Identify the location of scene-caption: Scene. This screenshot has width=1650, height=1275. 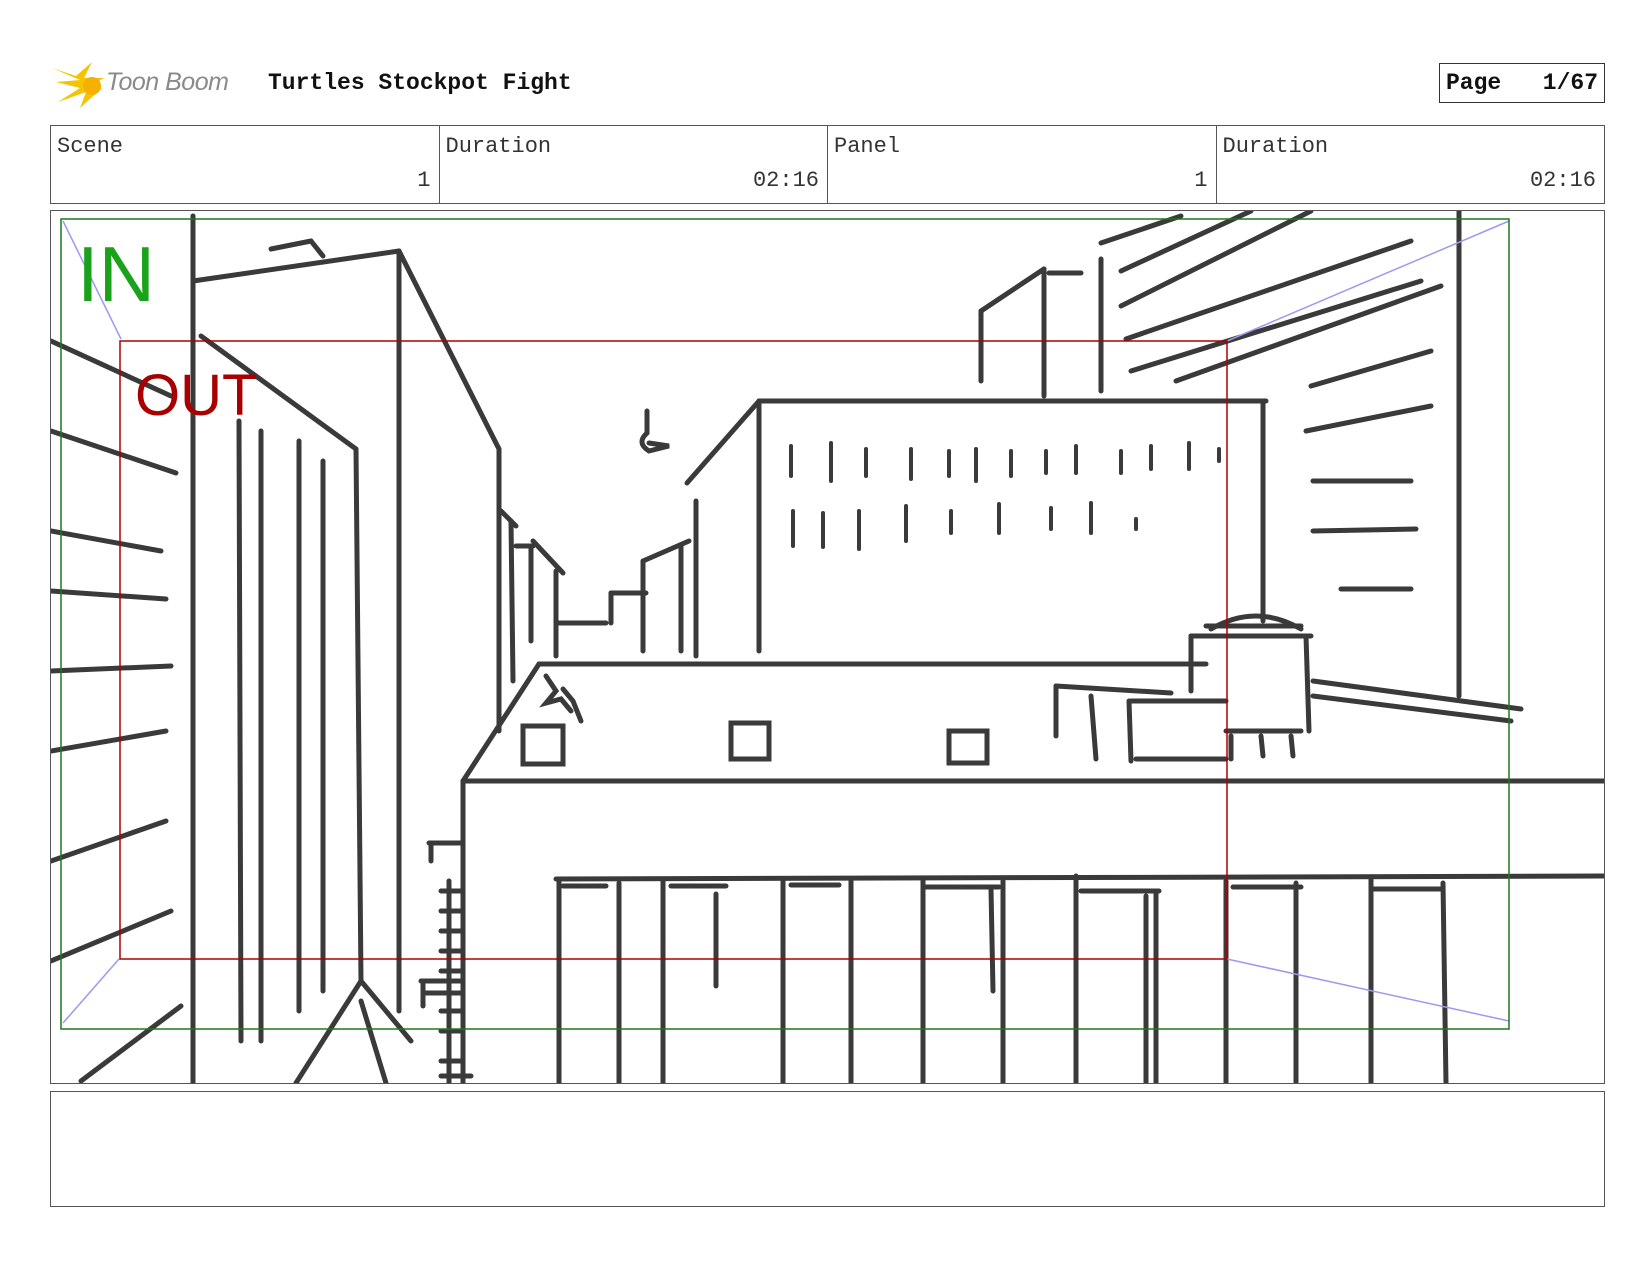
(90, 146).